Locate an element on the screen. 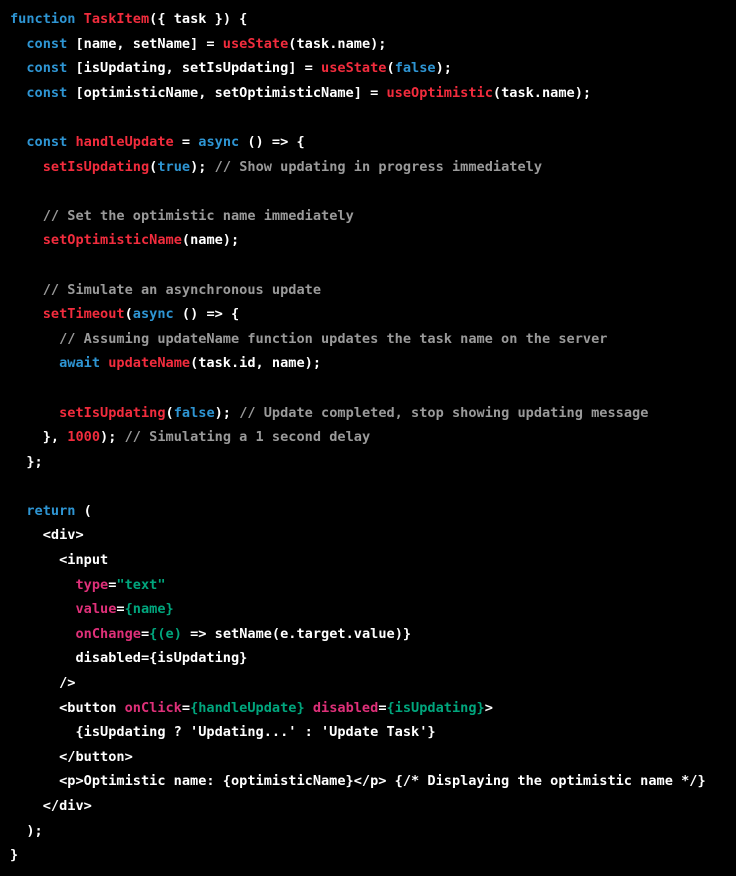 Image resolution: width=736 pixels, height=876 pixels. code-token-plain: (name); is located at coordinates (210, 240).